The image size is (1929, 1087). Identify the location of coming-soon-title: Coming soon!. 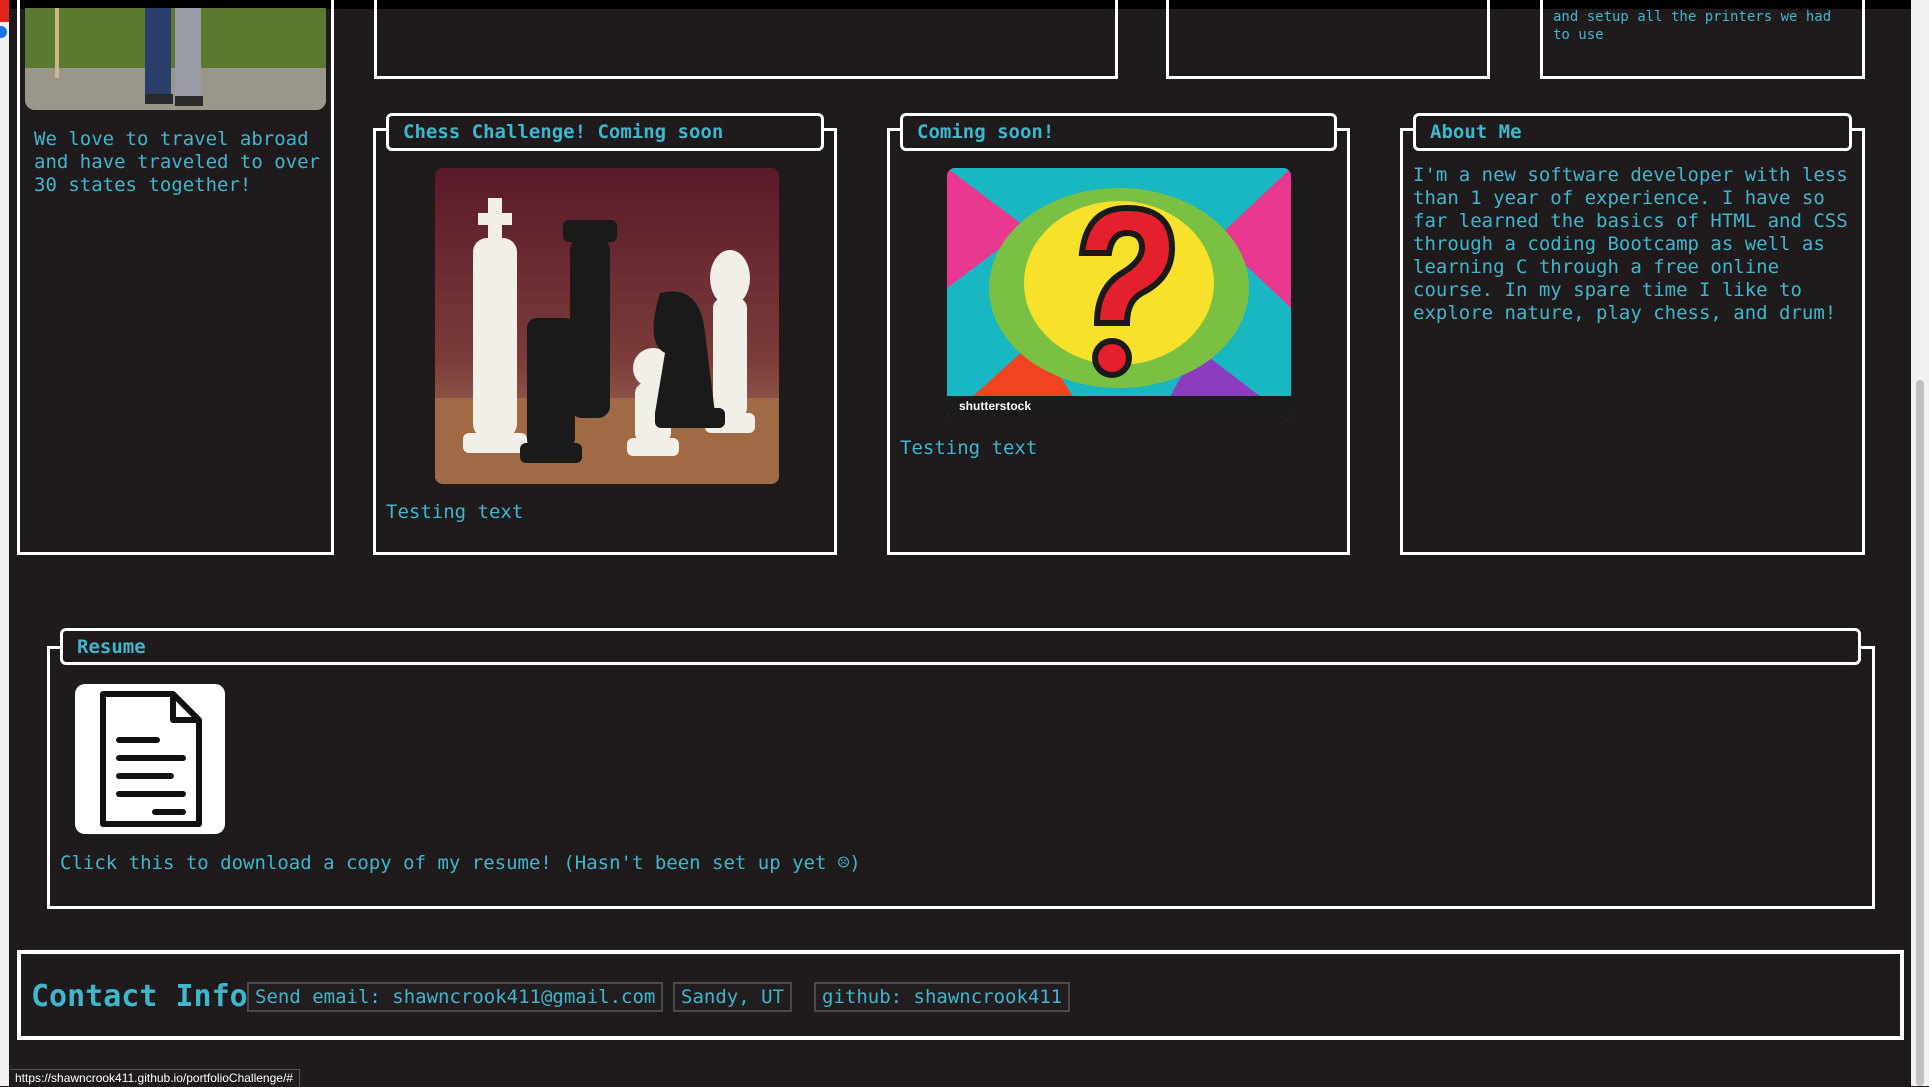
(986, 132).